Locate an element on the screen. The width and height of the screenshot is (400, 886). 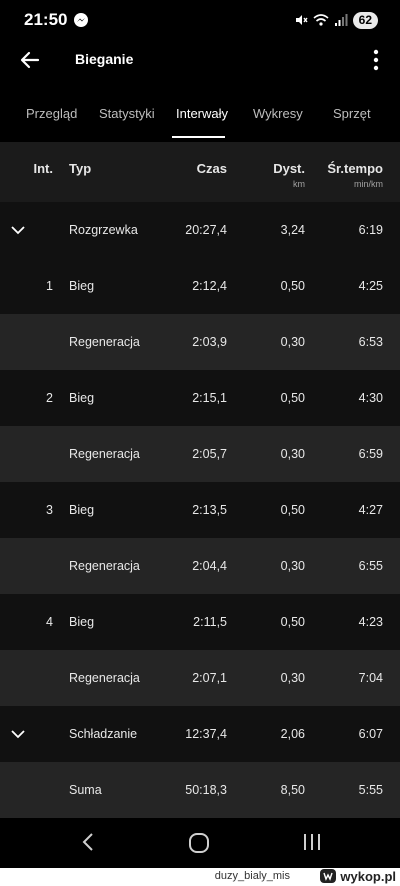
nav-back-icon is located at coordinates (88, 842).